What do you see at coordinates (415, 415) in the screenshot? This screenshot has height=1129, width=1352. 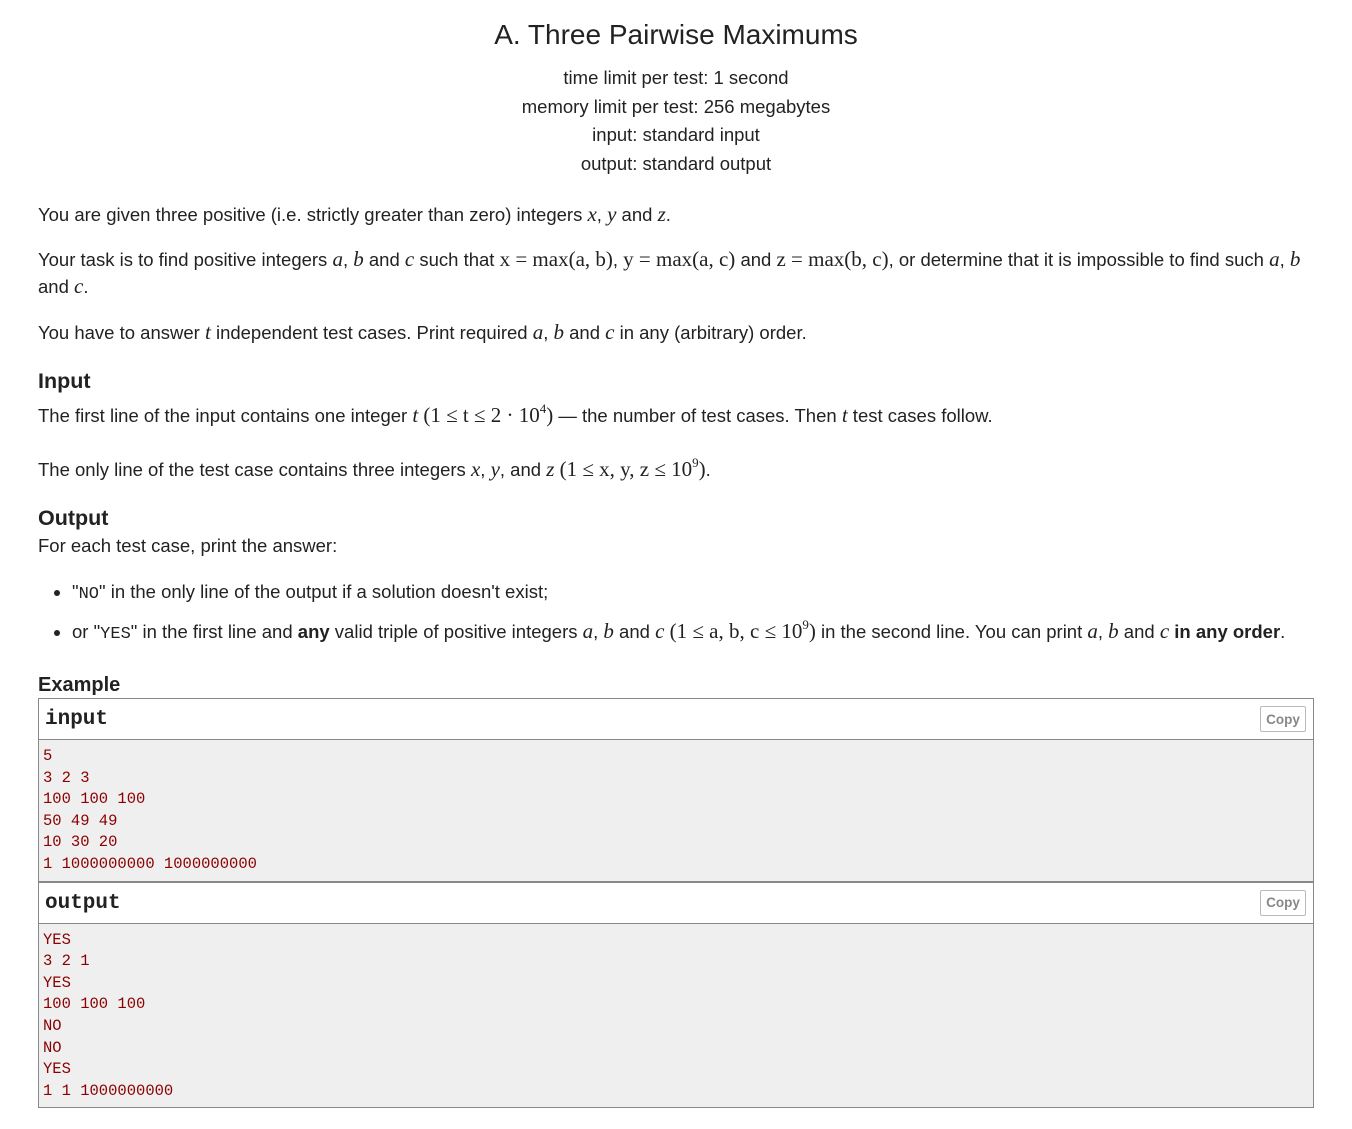 I see `math-var: t` at bounding box center [415, 415].